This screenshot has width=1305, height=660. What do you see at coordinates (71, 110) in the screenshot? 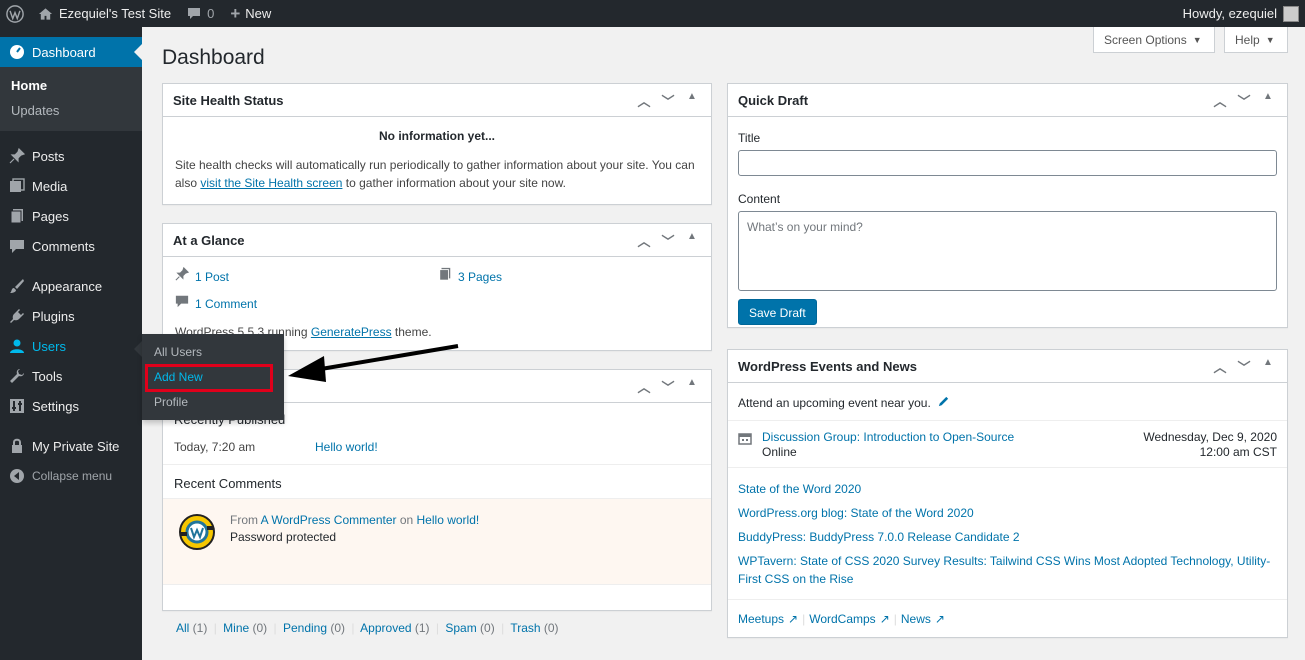
I see `submenu-updates: Updates` at bounding box center [71, 110].